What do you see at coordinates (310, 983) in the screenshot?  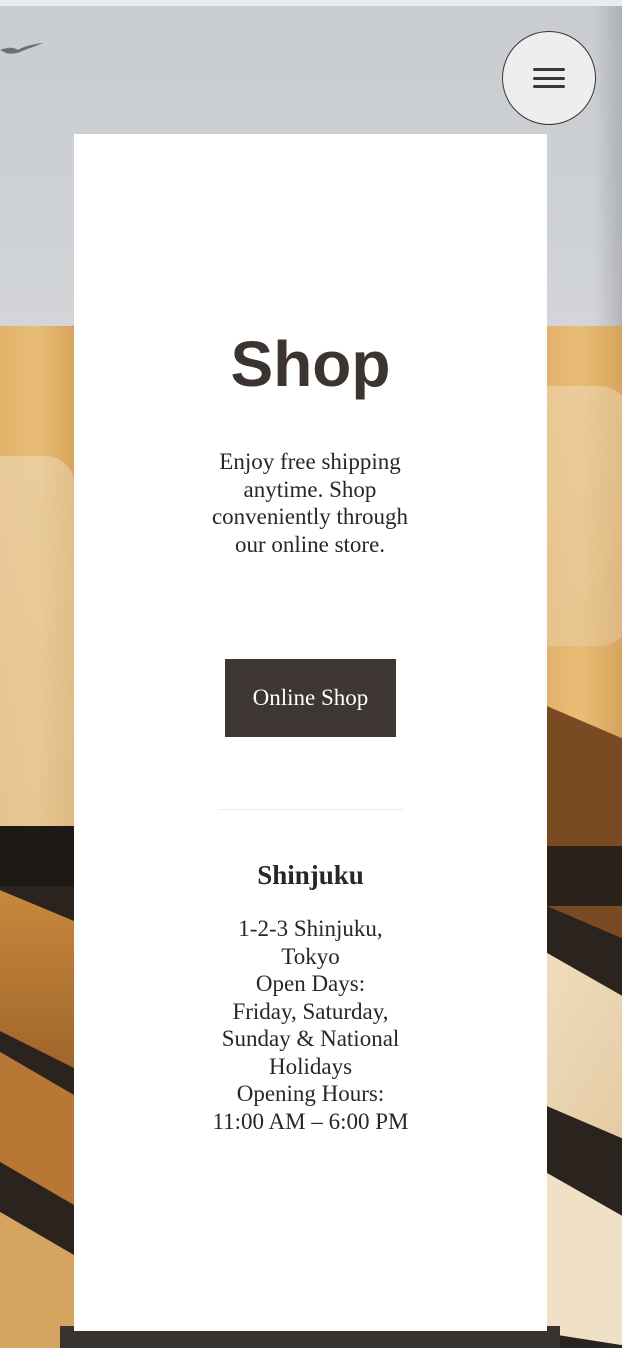 I see `open-days-label: Open Days:` at bounding box center [310, 983].